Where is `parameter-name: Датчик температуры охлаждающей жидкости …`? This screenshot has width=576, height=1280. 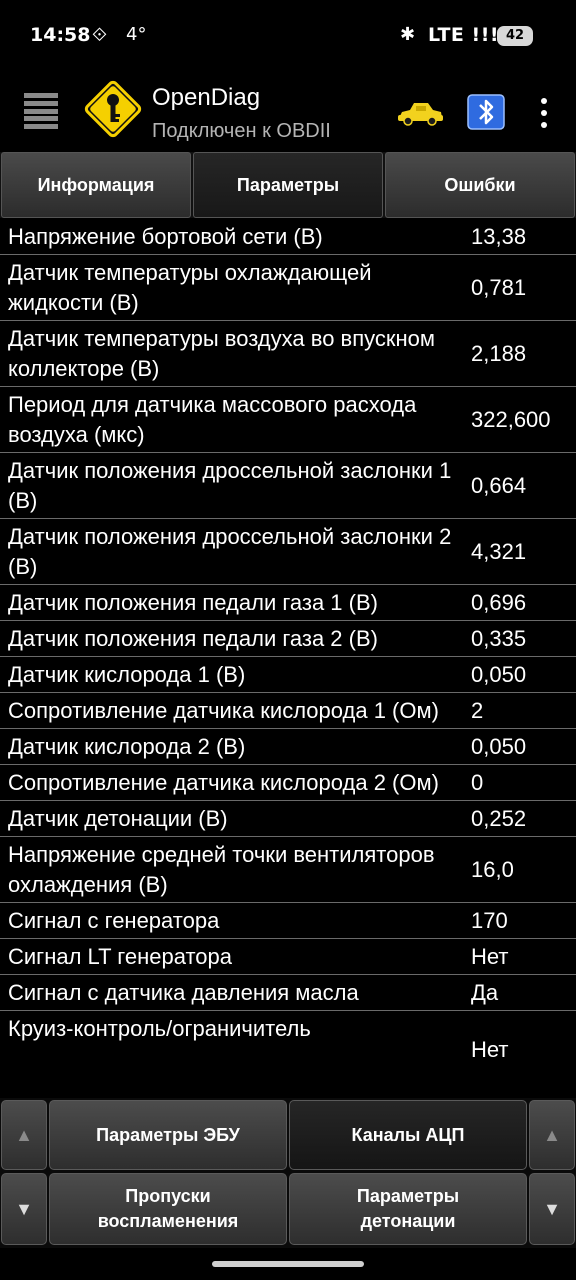 parameter-name: Датчик температуры охлаждающей жидкости … is located at coordinates (190, 287).